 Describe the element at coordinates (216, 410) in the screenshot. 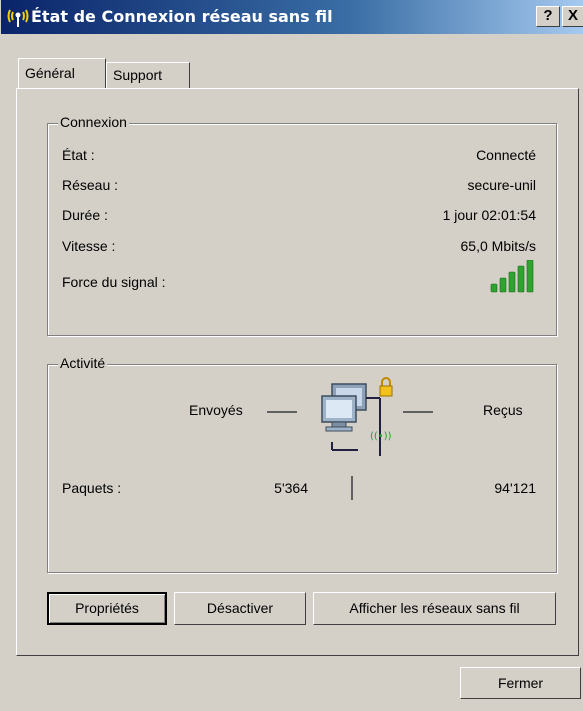

I see `sent-label: Envoyés` at that location.